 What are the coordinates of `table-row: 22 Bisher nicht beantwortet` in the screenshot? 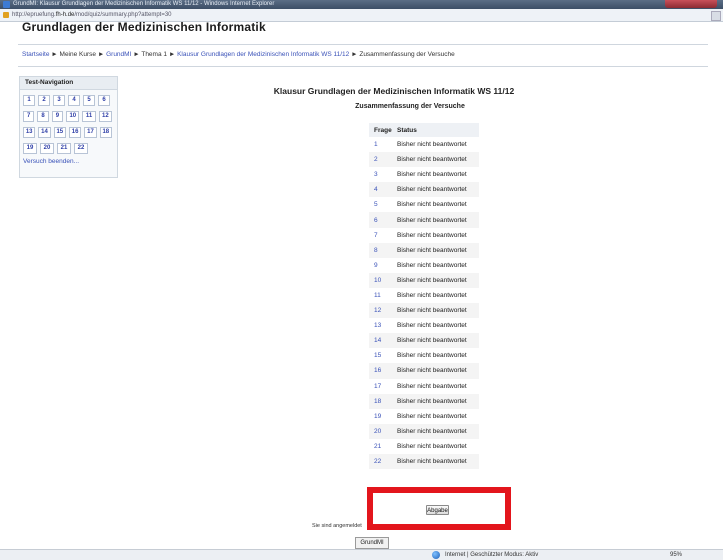 It's located at (424, 461).